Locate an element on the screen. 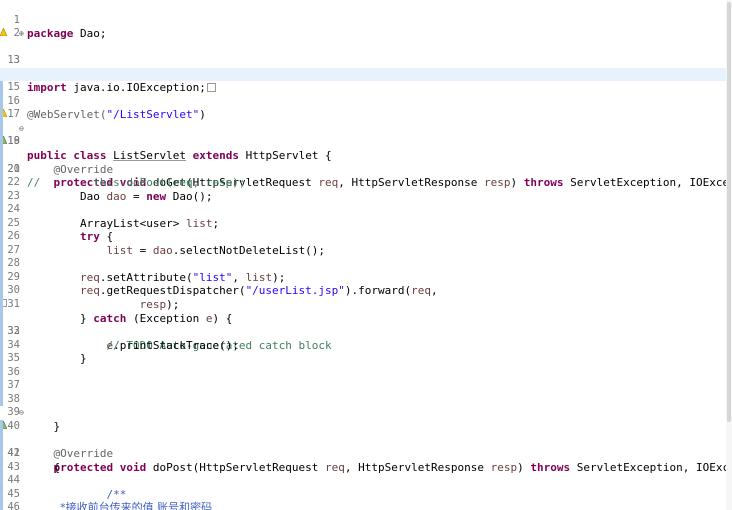  code-line-16: 16 @WebServlet("/ListServlet") is located at coordinates (366, 101).